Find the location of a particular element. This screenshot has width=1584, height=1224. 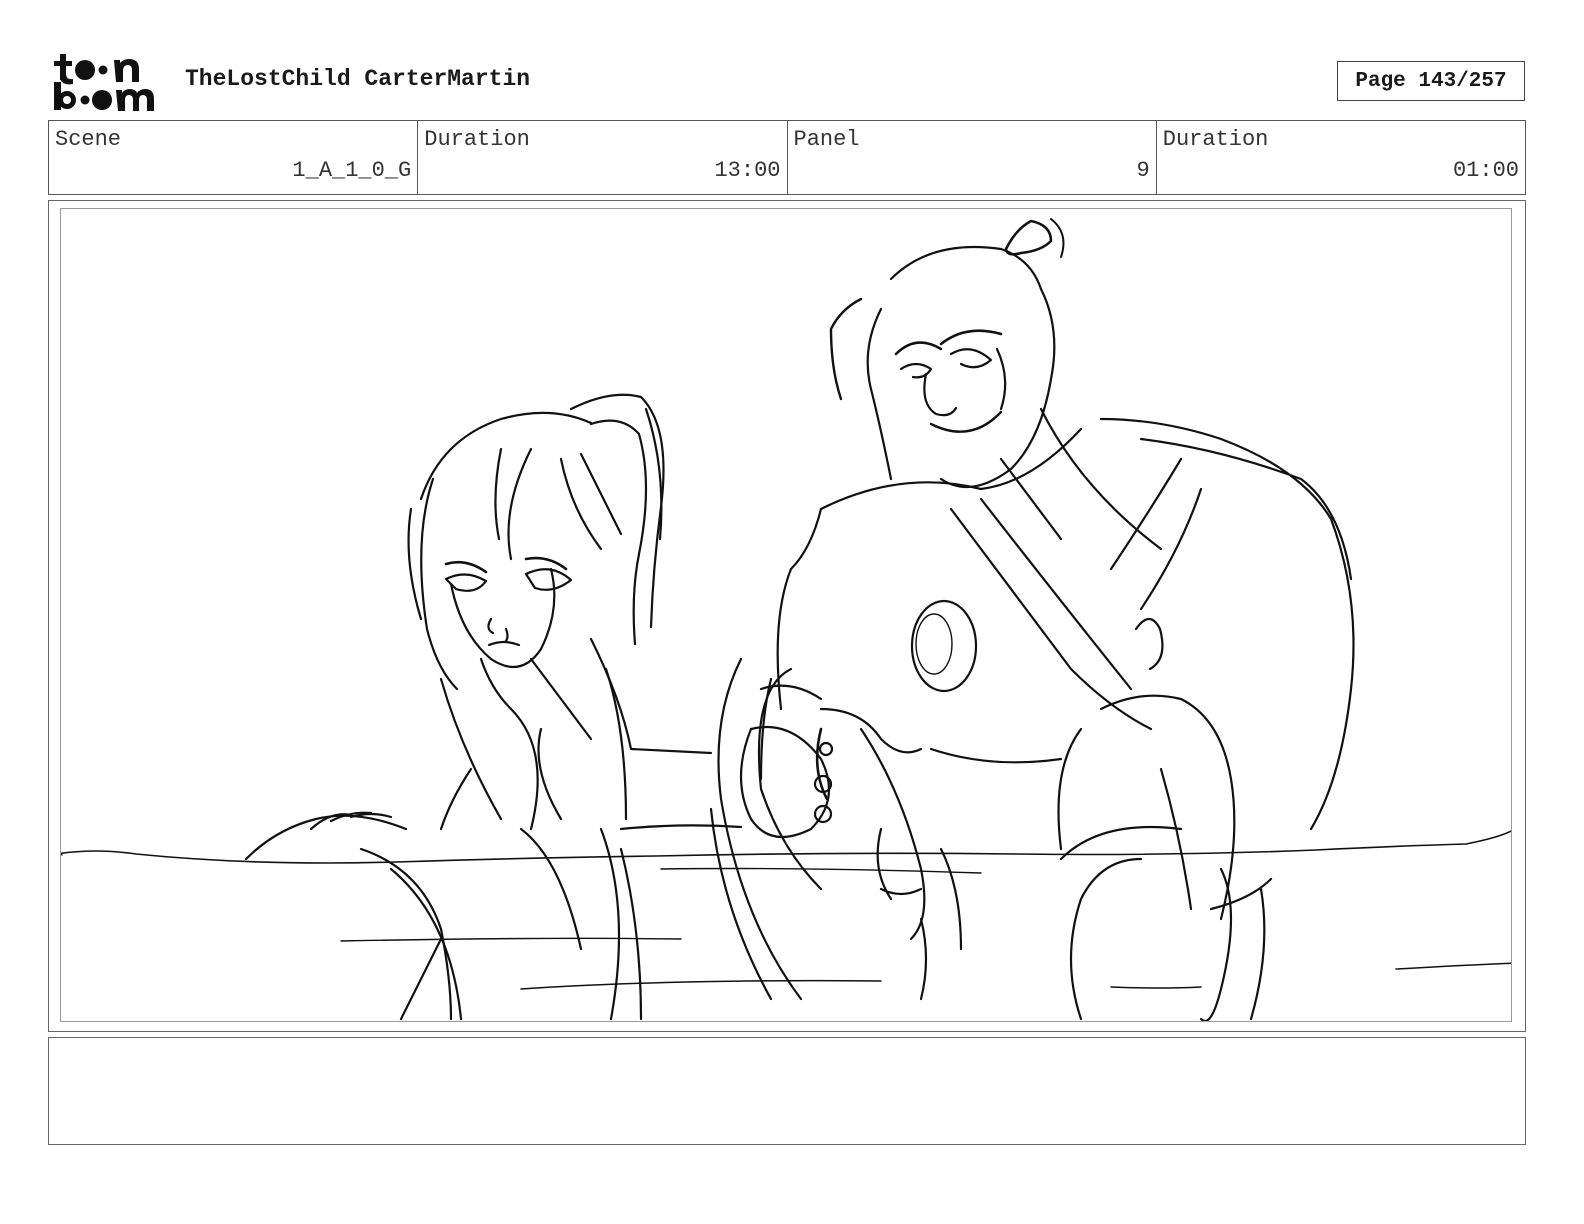

document-title: TheLostChild CarterMartin is located at coordinates (358, 79).